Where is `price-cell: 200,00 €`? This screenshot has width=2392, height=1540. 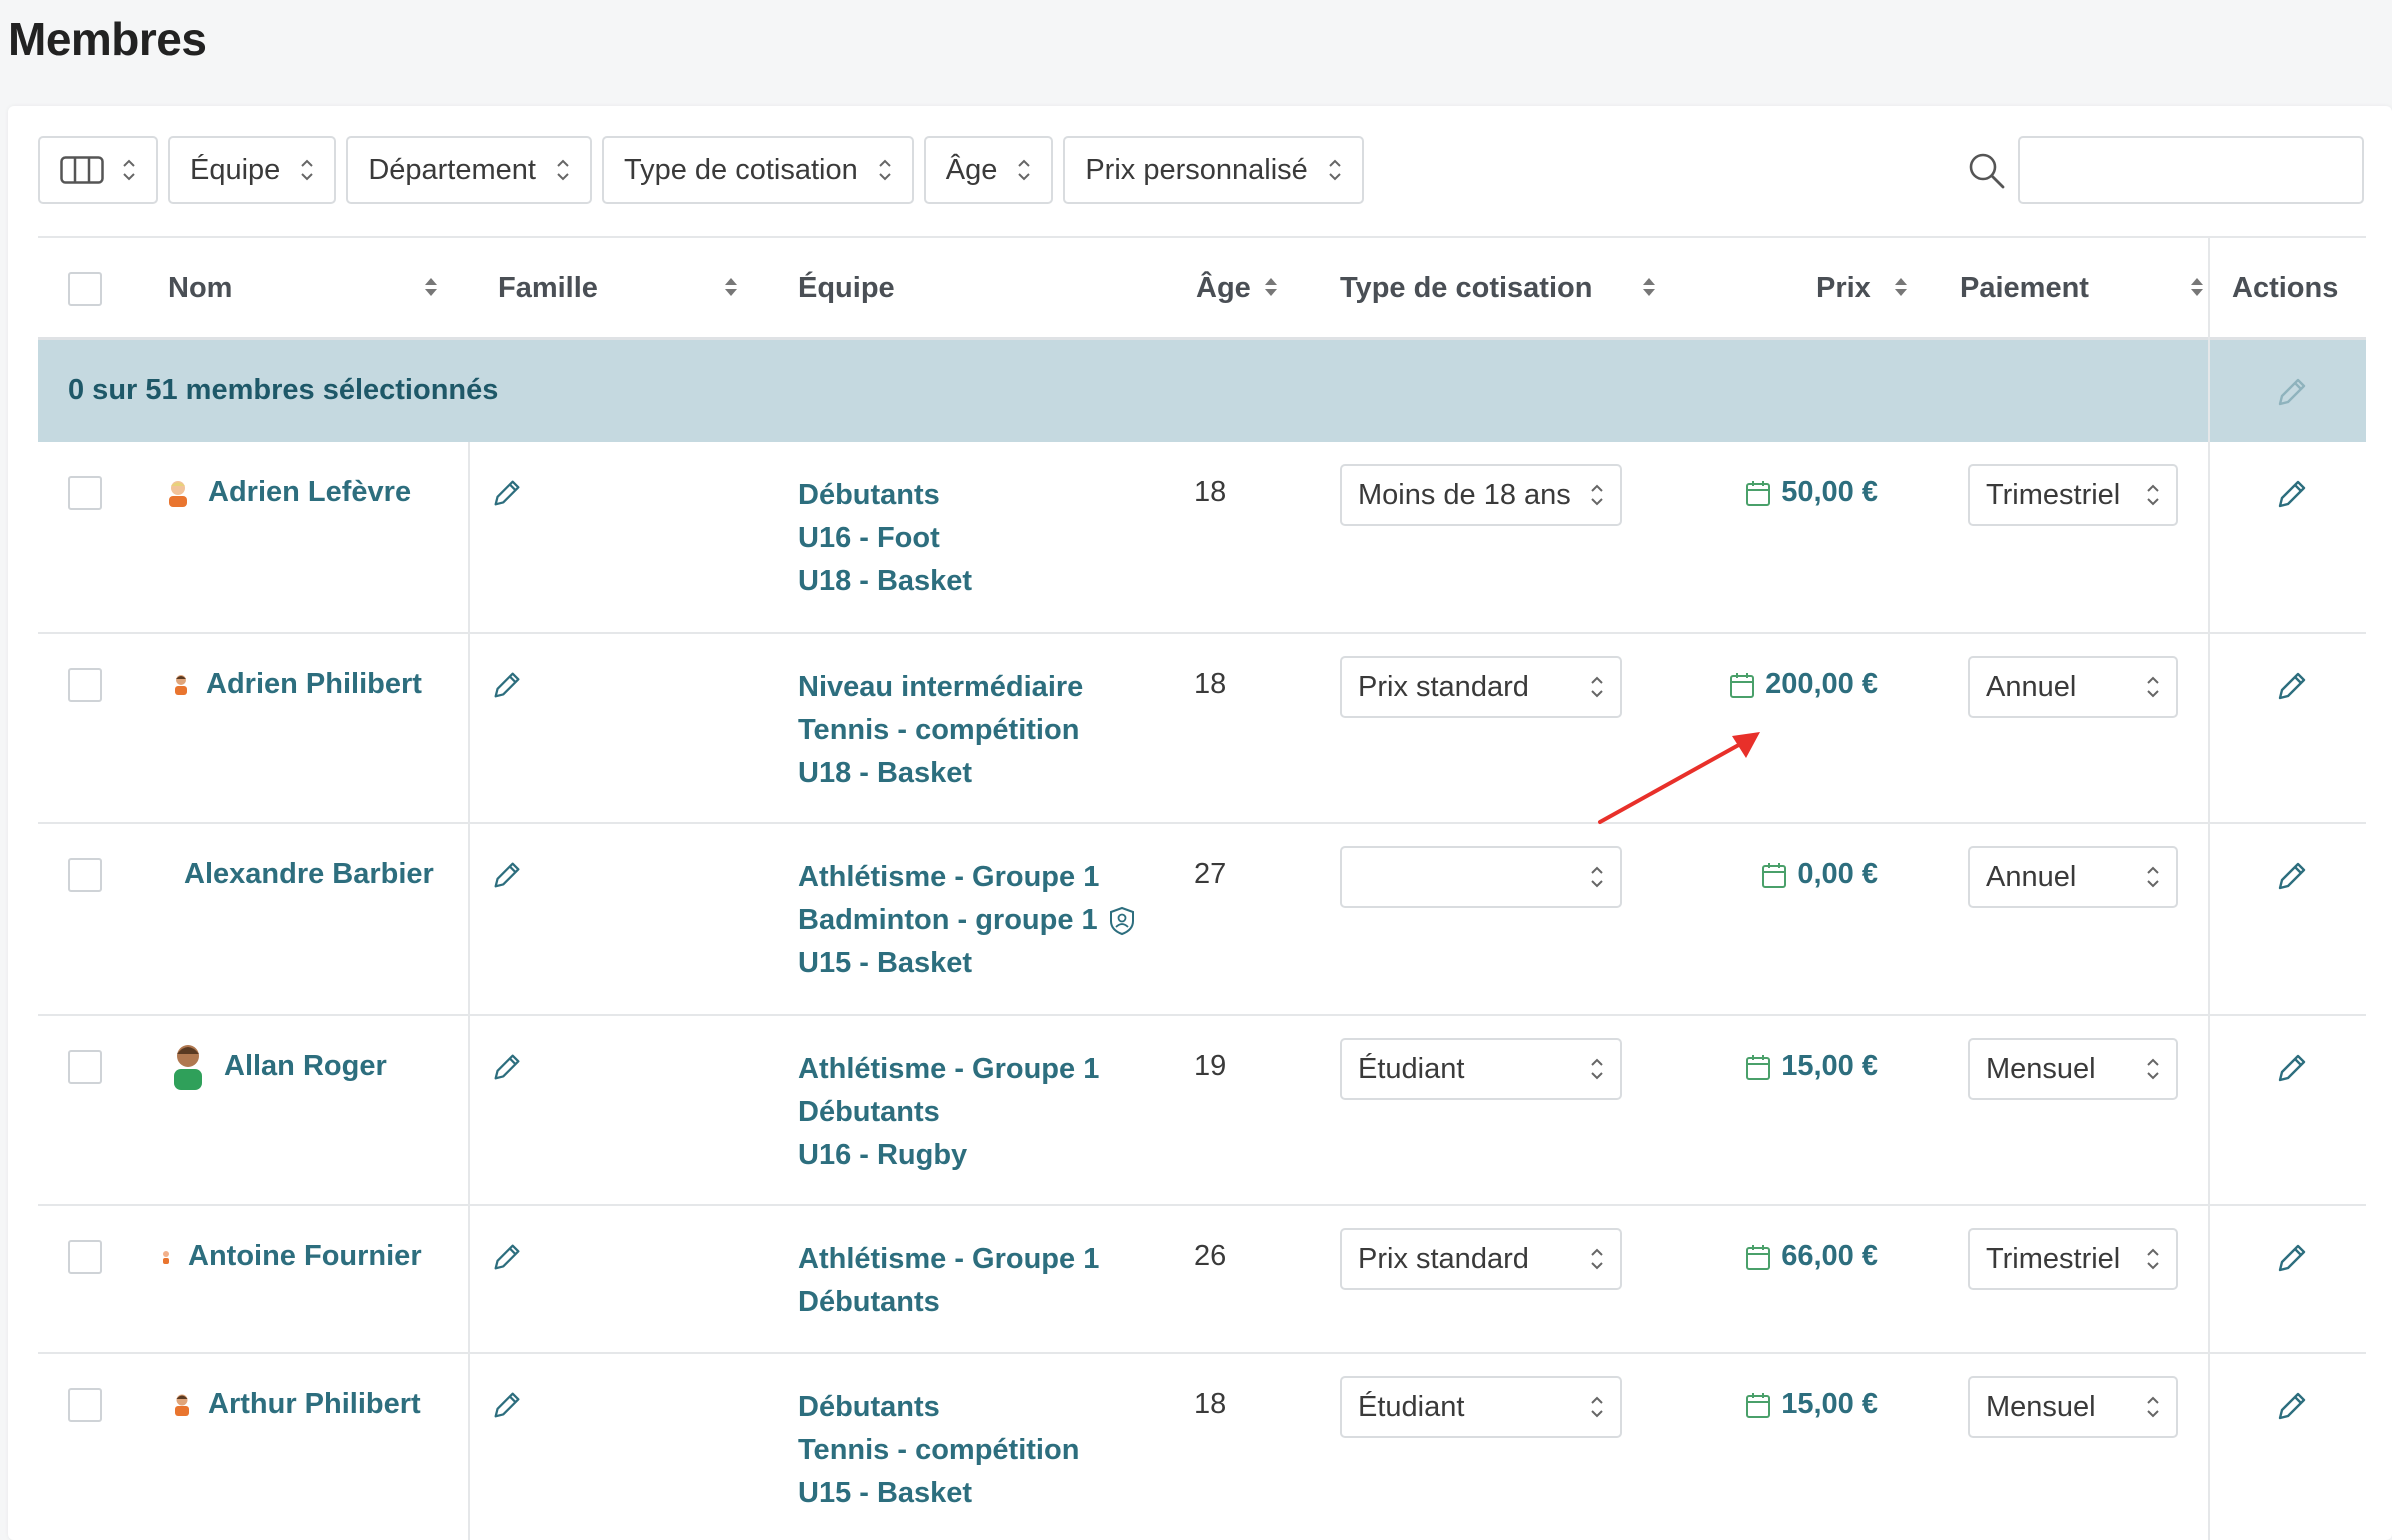 price-cell: 200,00 € is located at coordinates (1803, 684).